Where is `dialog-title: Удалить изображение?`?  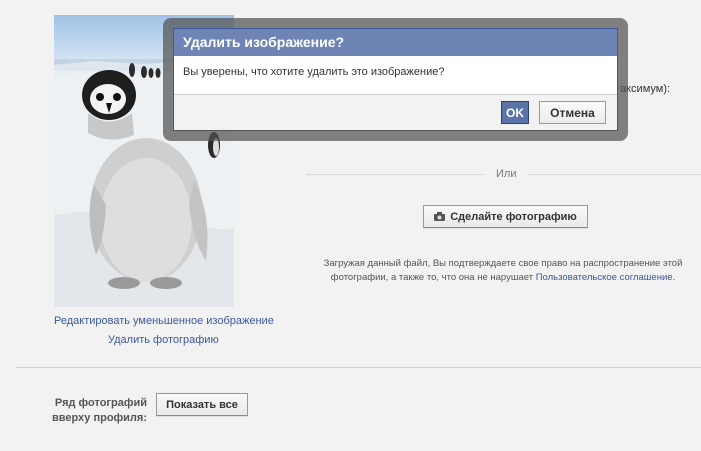 dialog-title: Удалить изображение? is located at coordinates (395, 42).